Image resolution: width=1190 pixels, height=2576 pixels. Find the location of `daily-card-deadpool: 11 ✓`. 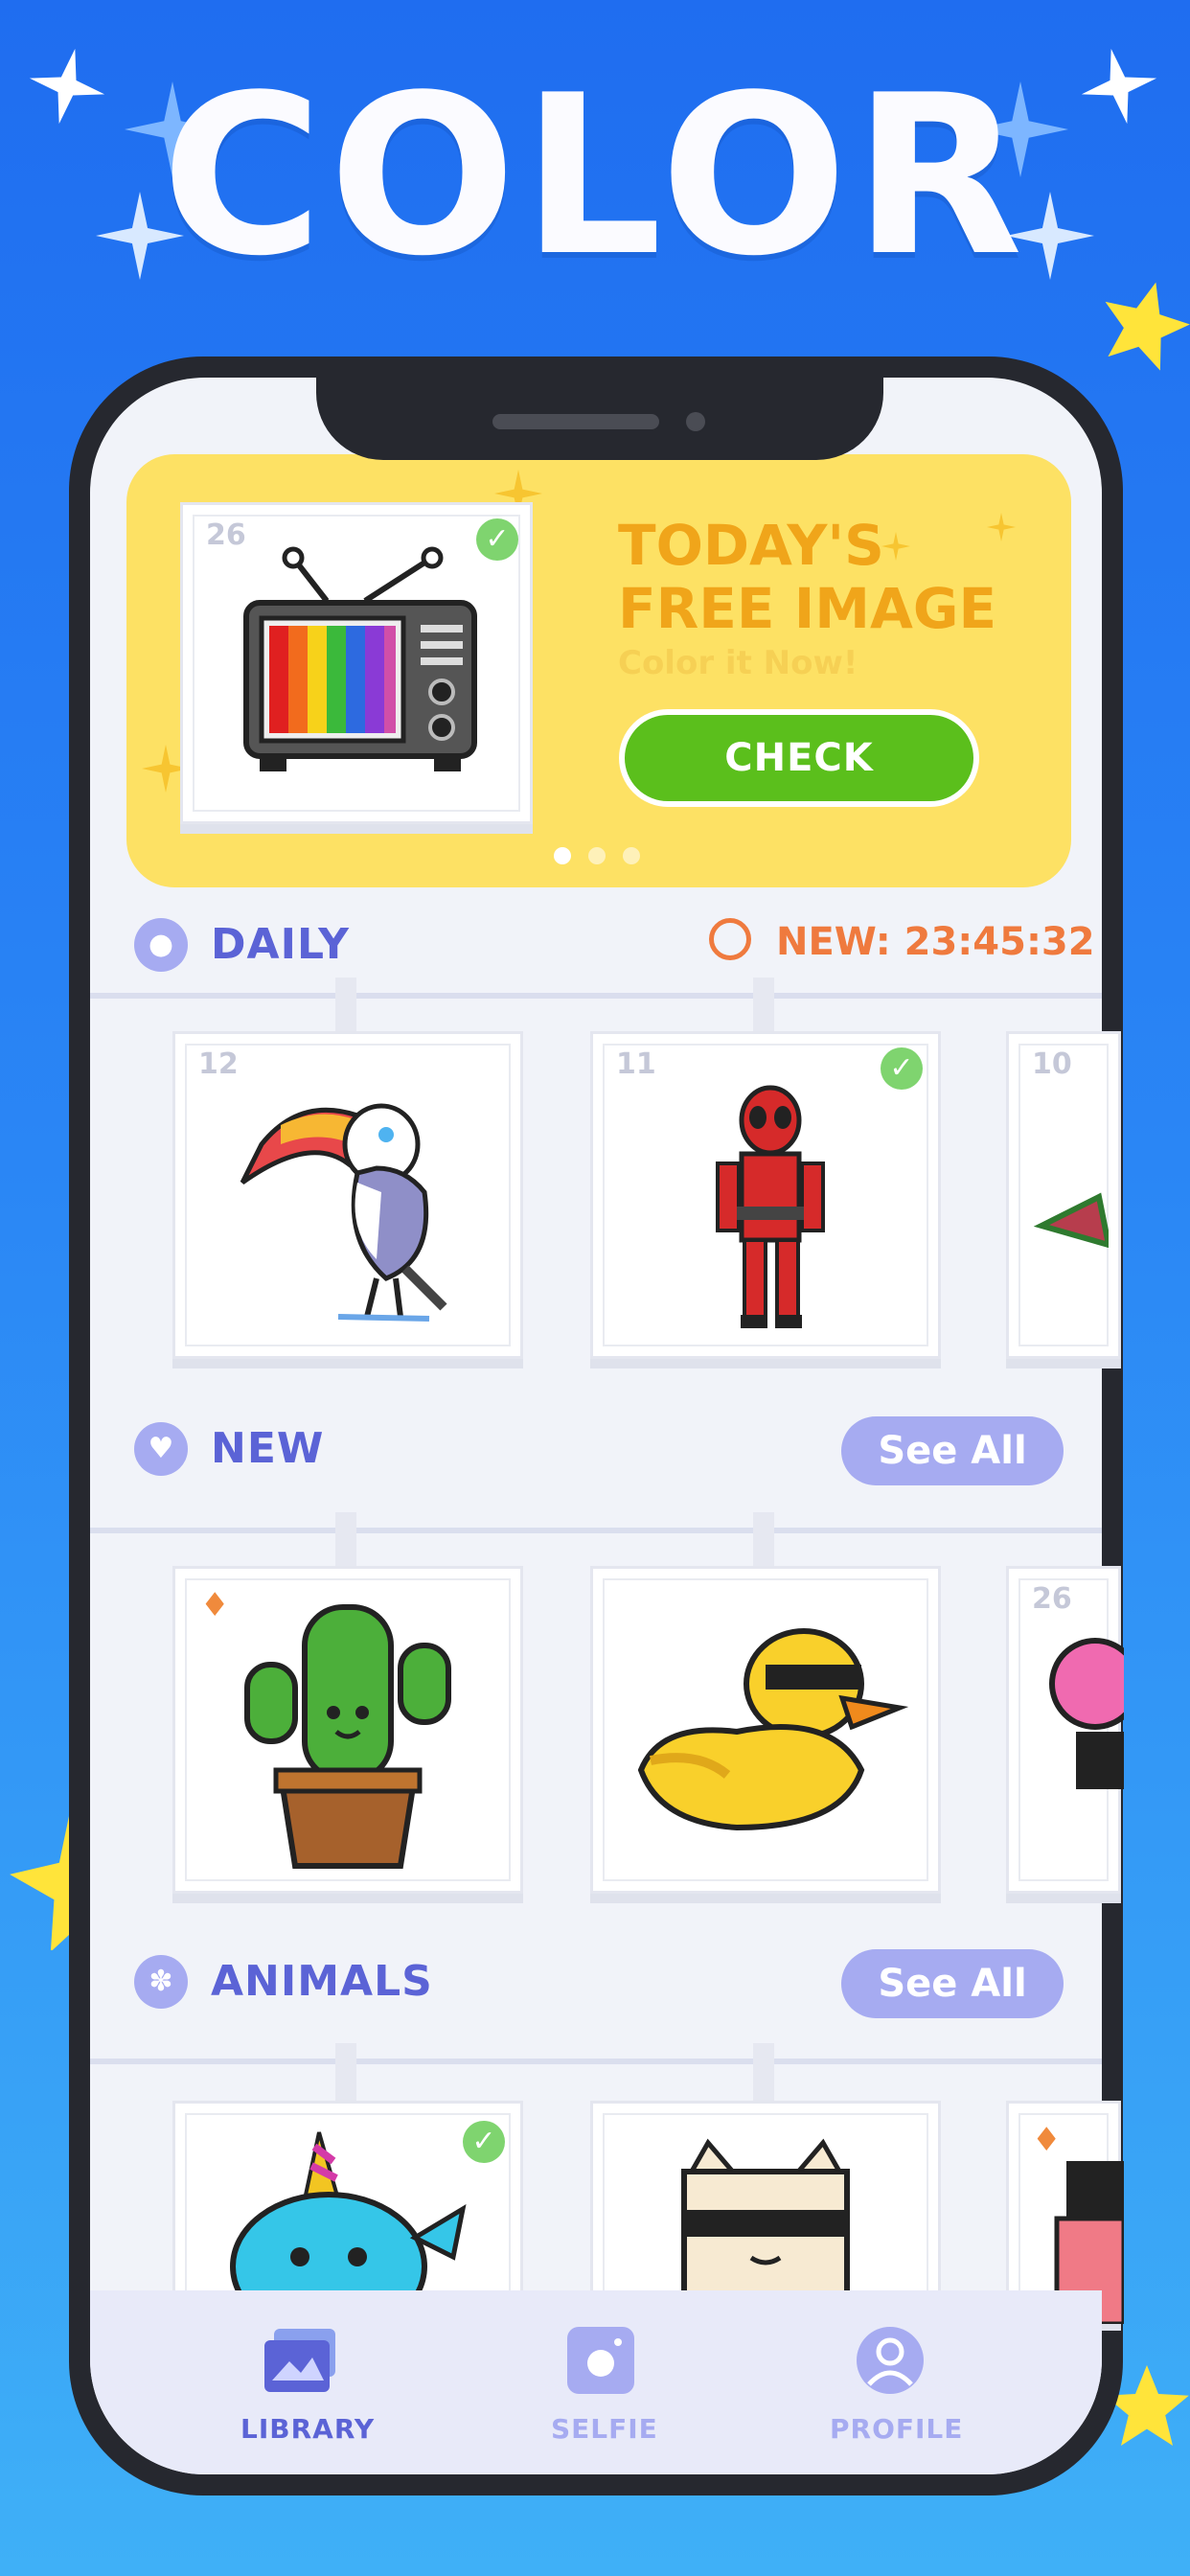

daily-card-deadpool: 11 ✓ is located at coordinates (765, 1195).